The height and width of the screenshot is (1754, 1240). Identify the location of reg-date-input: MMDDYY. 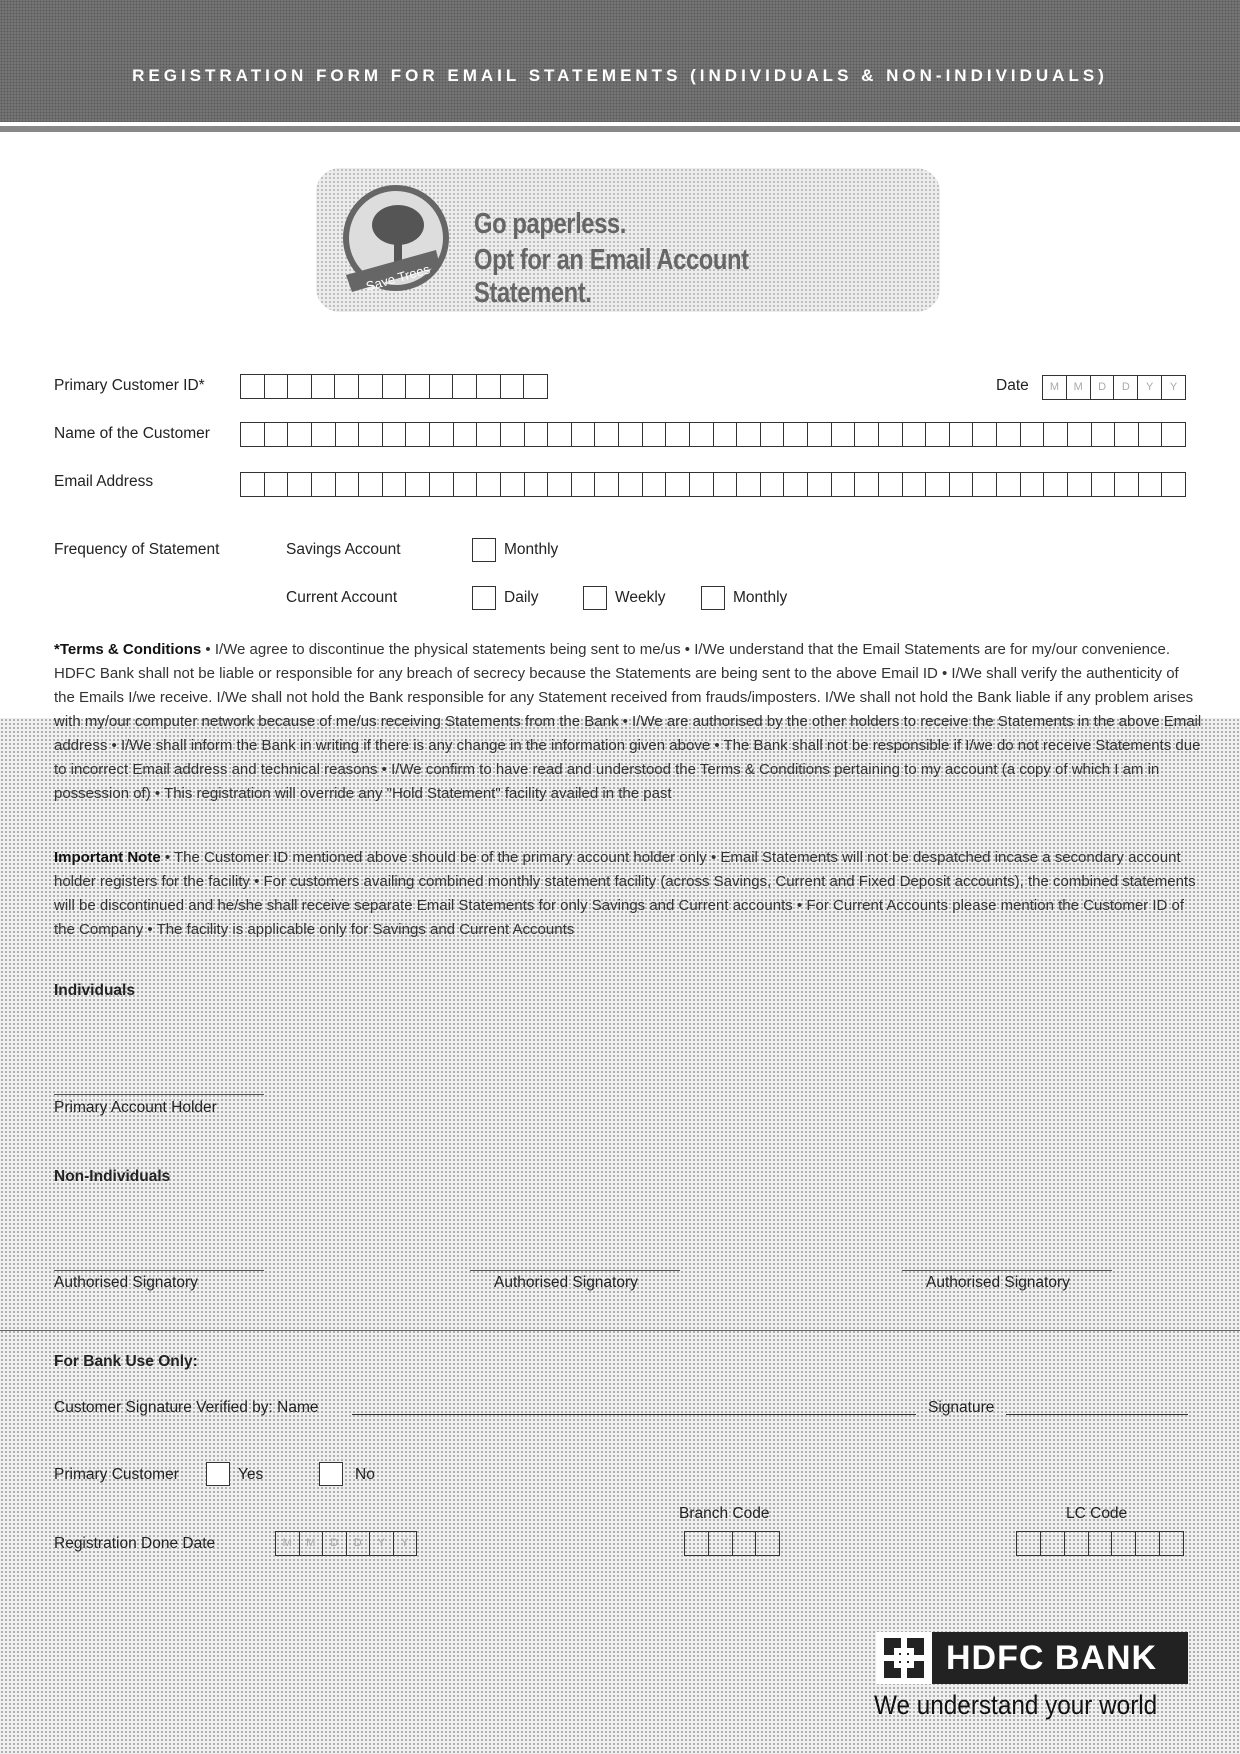
(346, 1543).